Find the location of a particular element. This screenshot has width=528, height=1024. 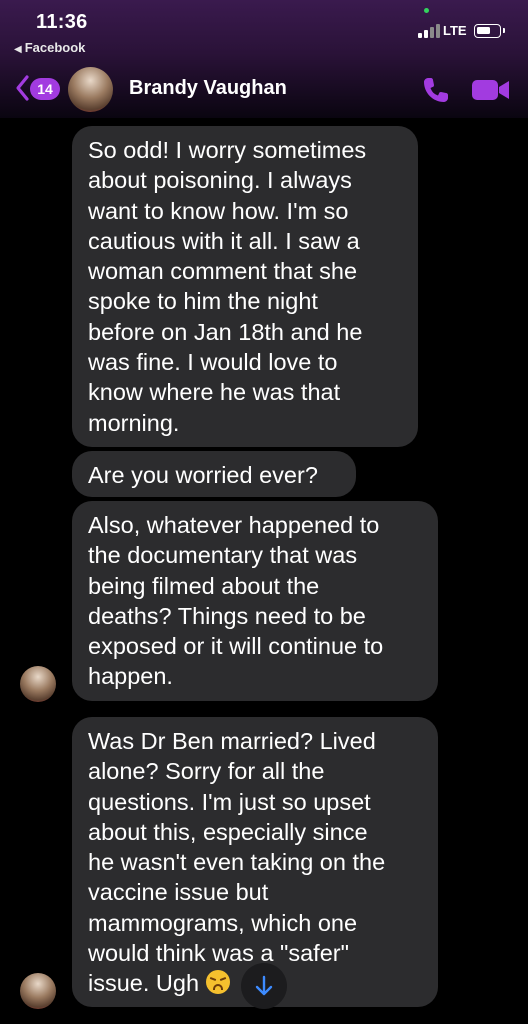

weary-face-emoji-icon is located at coordinates (217, 982).